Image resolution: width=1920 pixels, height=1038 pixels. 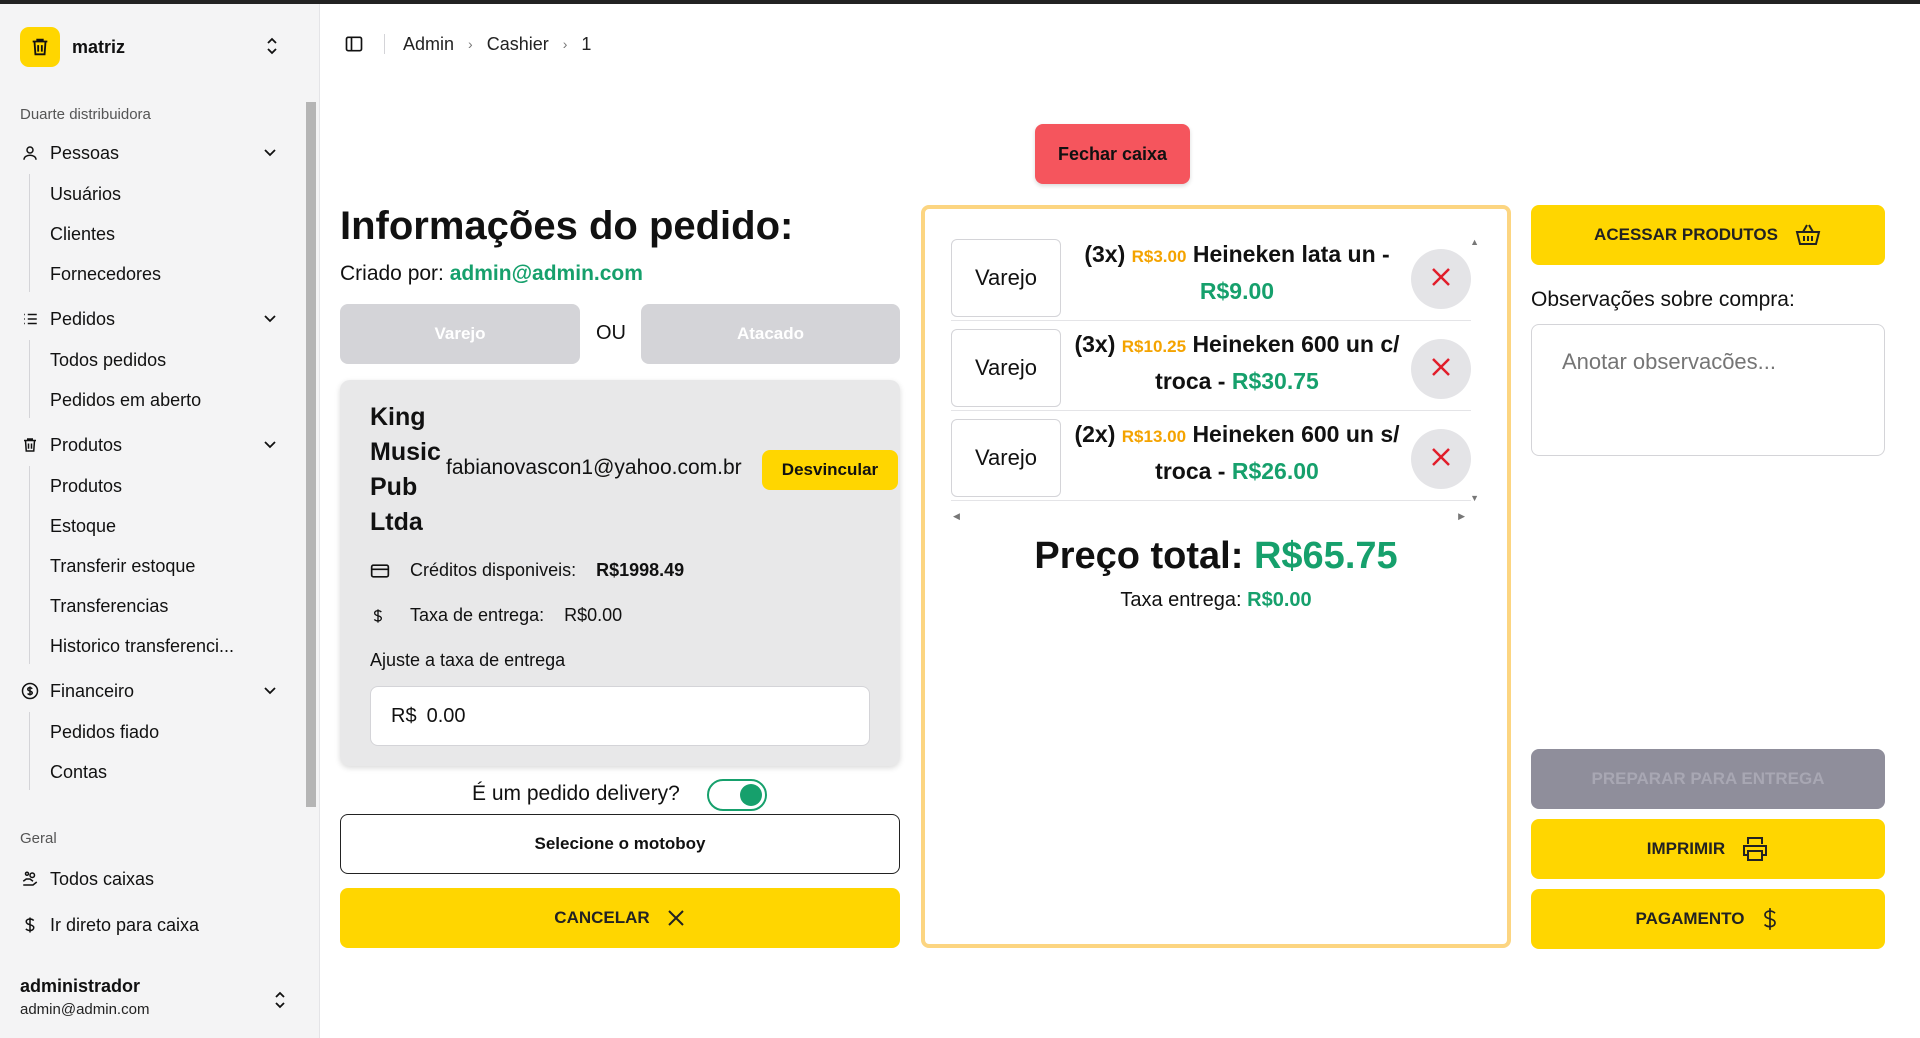 I want to click on sidebar-item-ir-direto-caixa: Ir direto para caixa, so click(x=155, y=925).